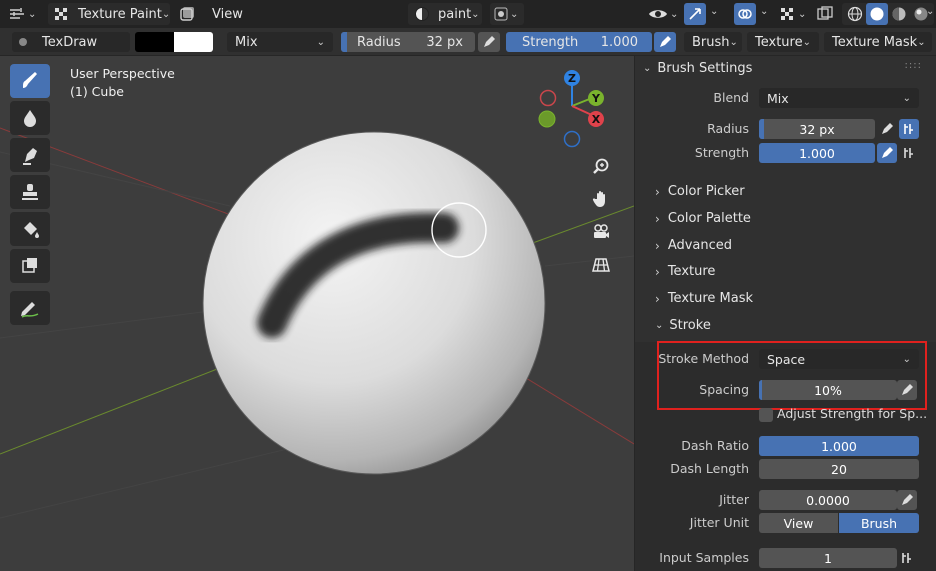  Describe the element at coordinates (913, 65) in the screenshot. I see `drag-handle-icon: ::::` at that location.